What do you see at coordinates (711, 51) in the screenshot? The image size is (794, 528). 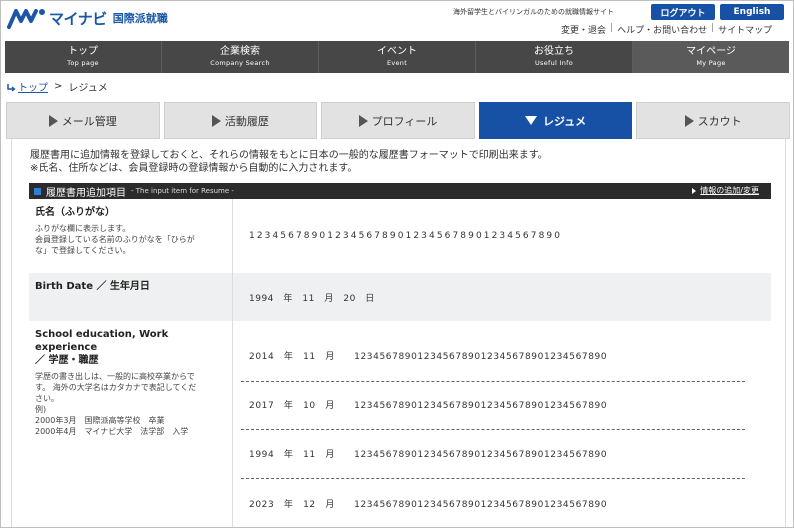 I see `nav-label-jp: マイページ` at bounding box center [711, 51].